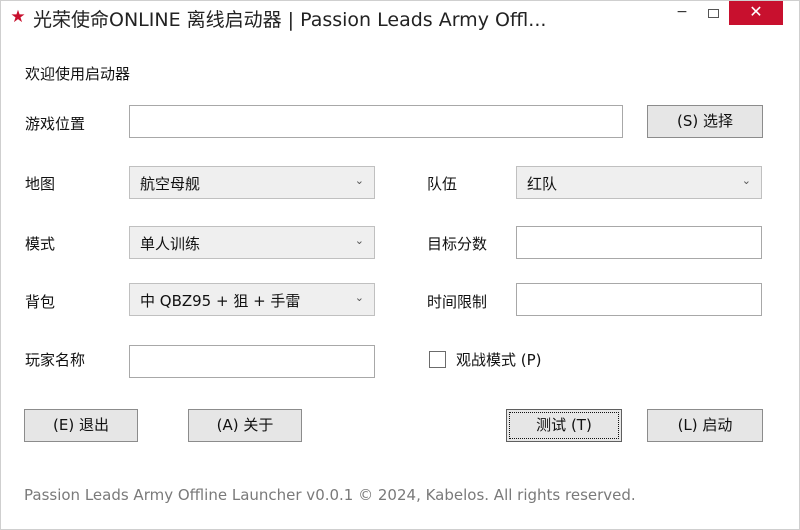  Describe the element at coordinates (542, 184) in the screenshot. I see `team-selected-value: 红队` at that location.